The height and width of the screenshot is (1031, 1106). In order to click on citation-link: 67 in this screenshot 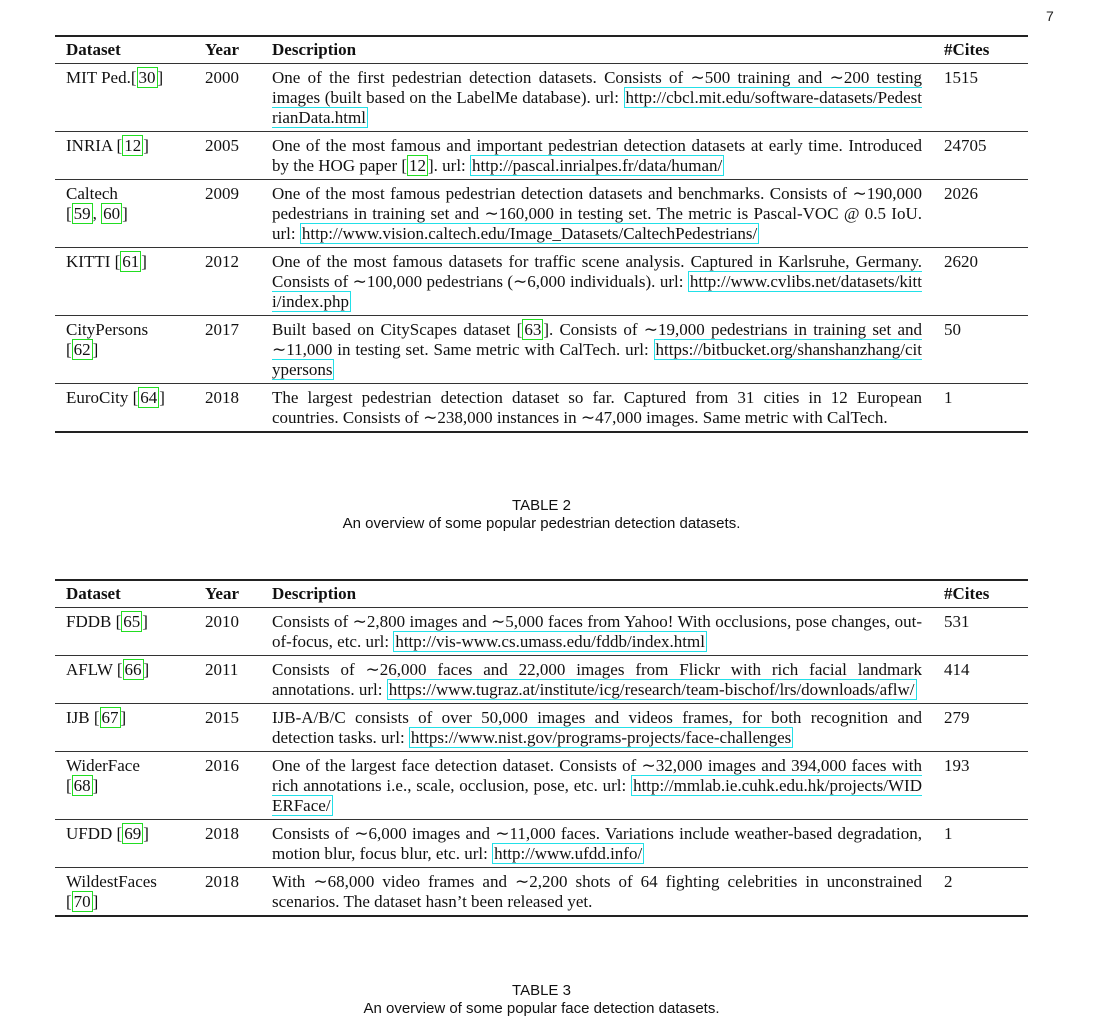, I will do `click(110, 717)`.